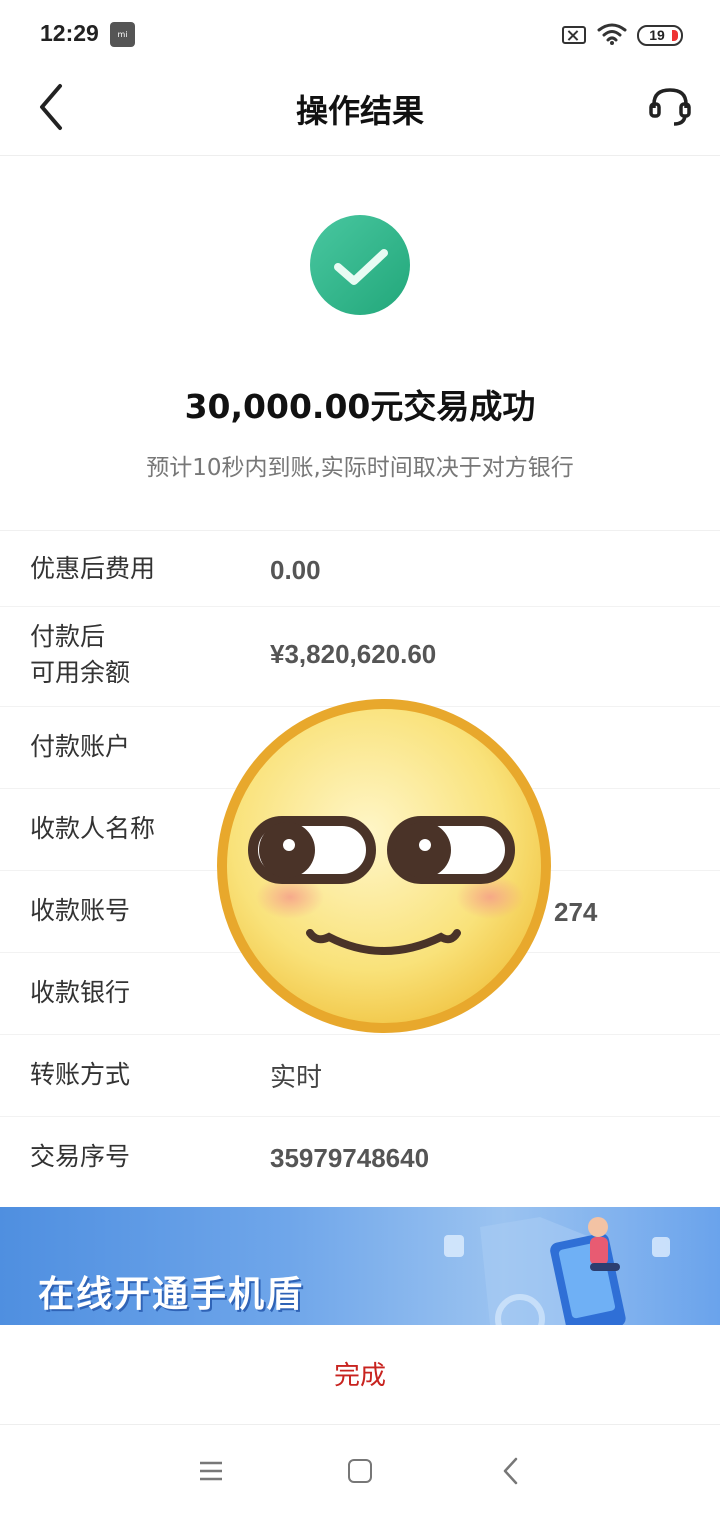 The width and height of the screenshot is (720, 1520). What do you see at coordinates (360, 1266) in the screenshot?
I see `promo-banner: 在线开通手机盾` at bounding box center [360, 1266].